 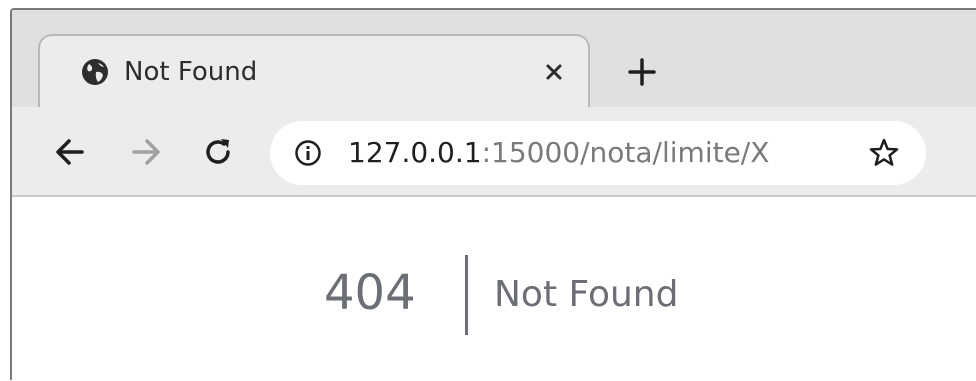 I want to click on info-icon, so click(x=308, y=153).